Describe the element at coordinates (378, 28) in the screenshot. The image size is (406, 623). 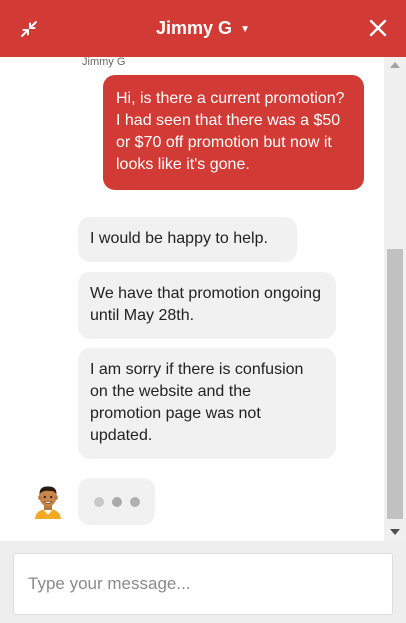
I see `close-icon` at that location.